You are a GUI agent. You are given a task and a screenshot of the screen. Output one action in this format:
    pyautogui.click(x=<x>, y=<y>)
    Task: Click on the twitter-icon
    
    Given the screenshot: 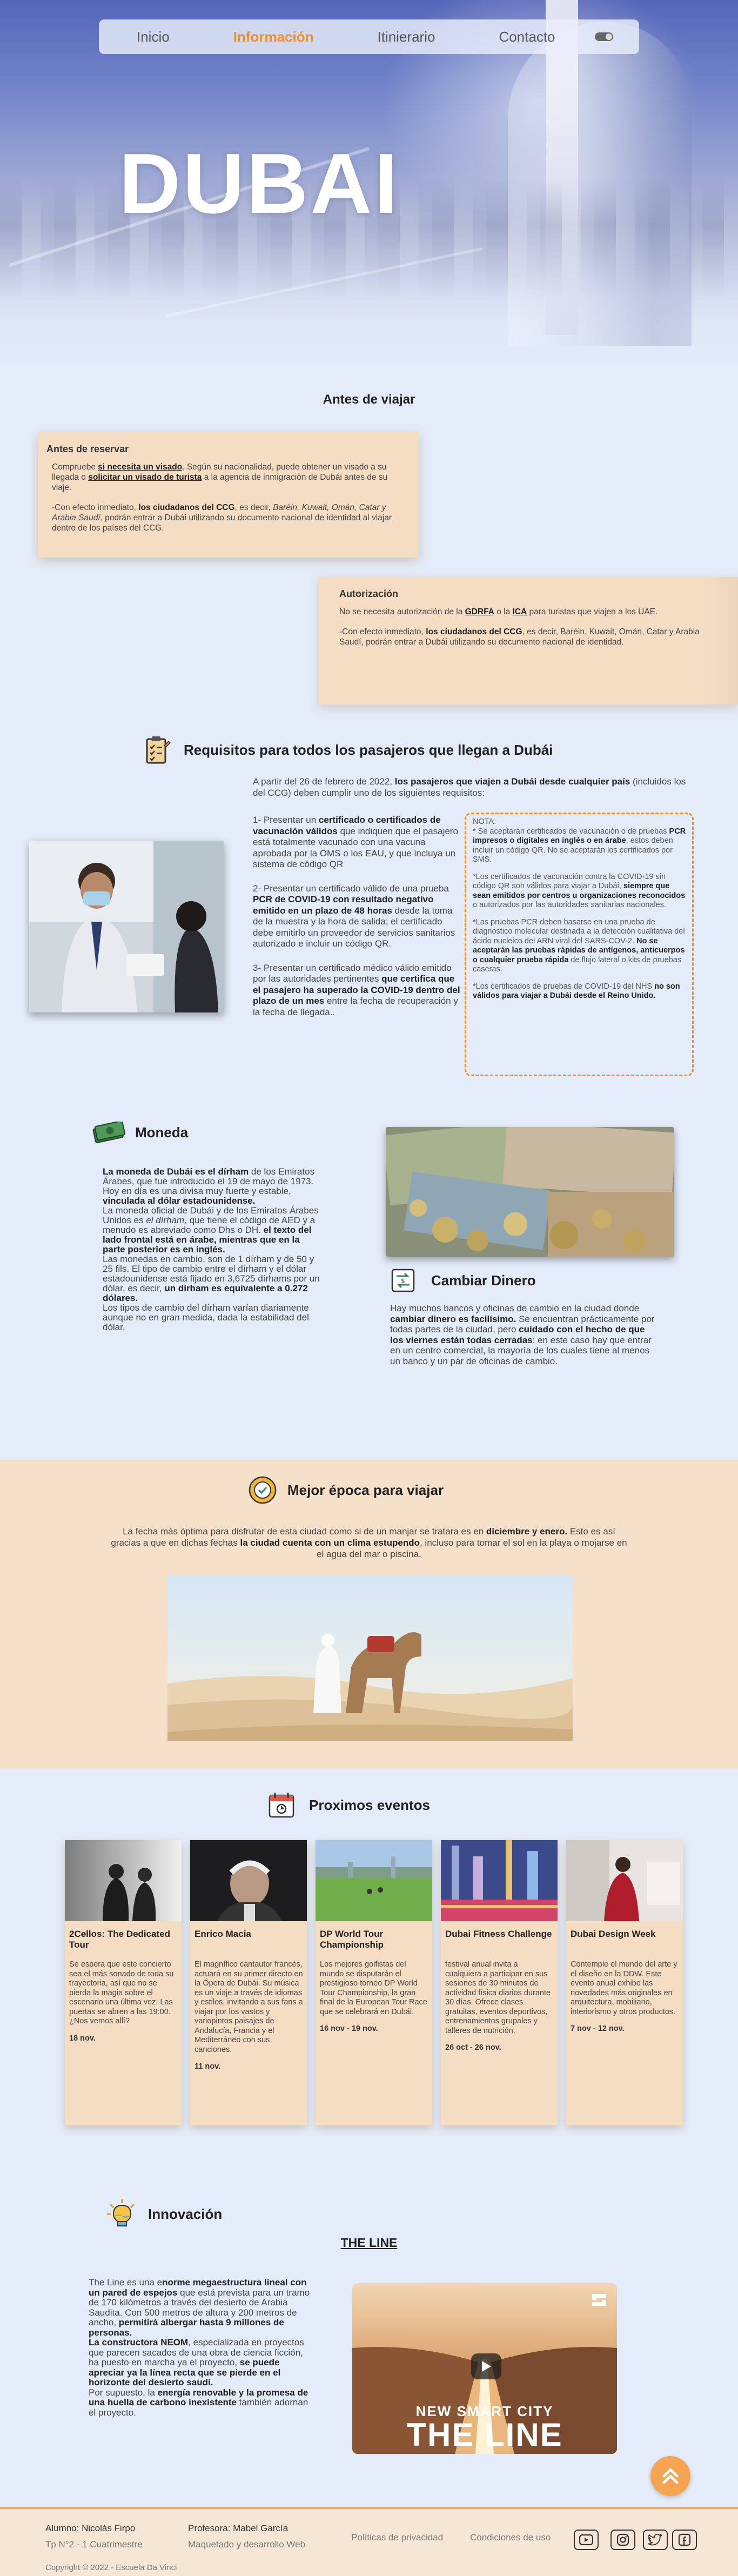 What is the action you would take?
    pyautogui.click(x=655, y=2540)
    